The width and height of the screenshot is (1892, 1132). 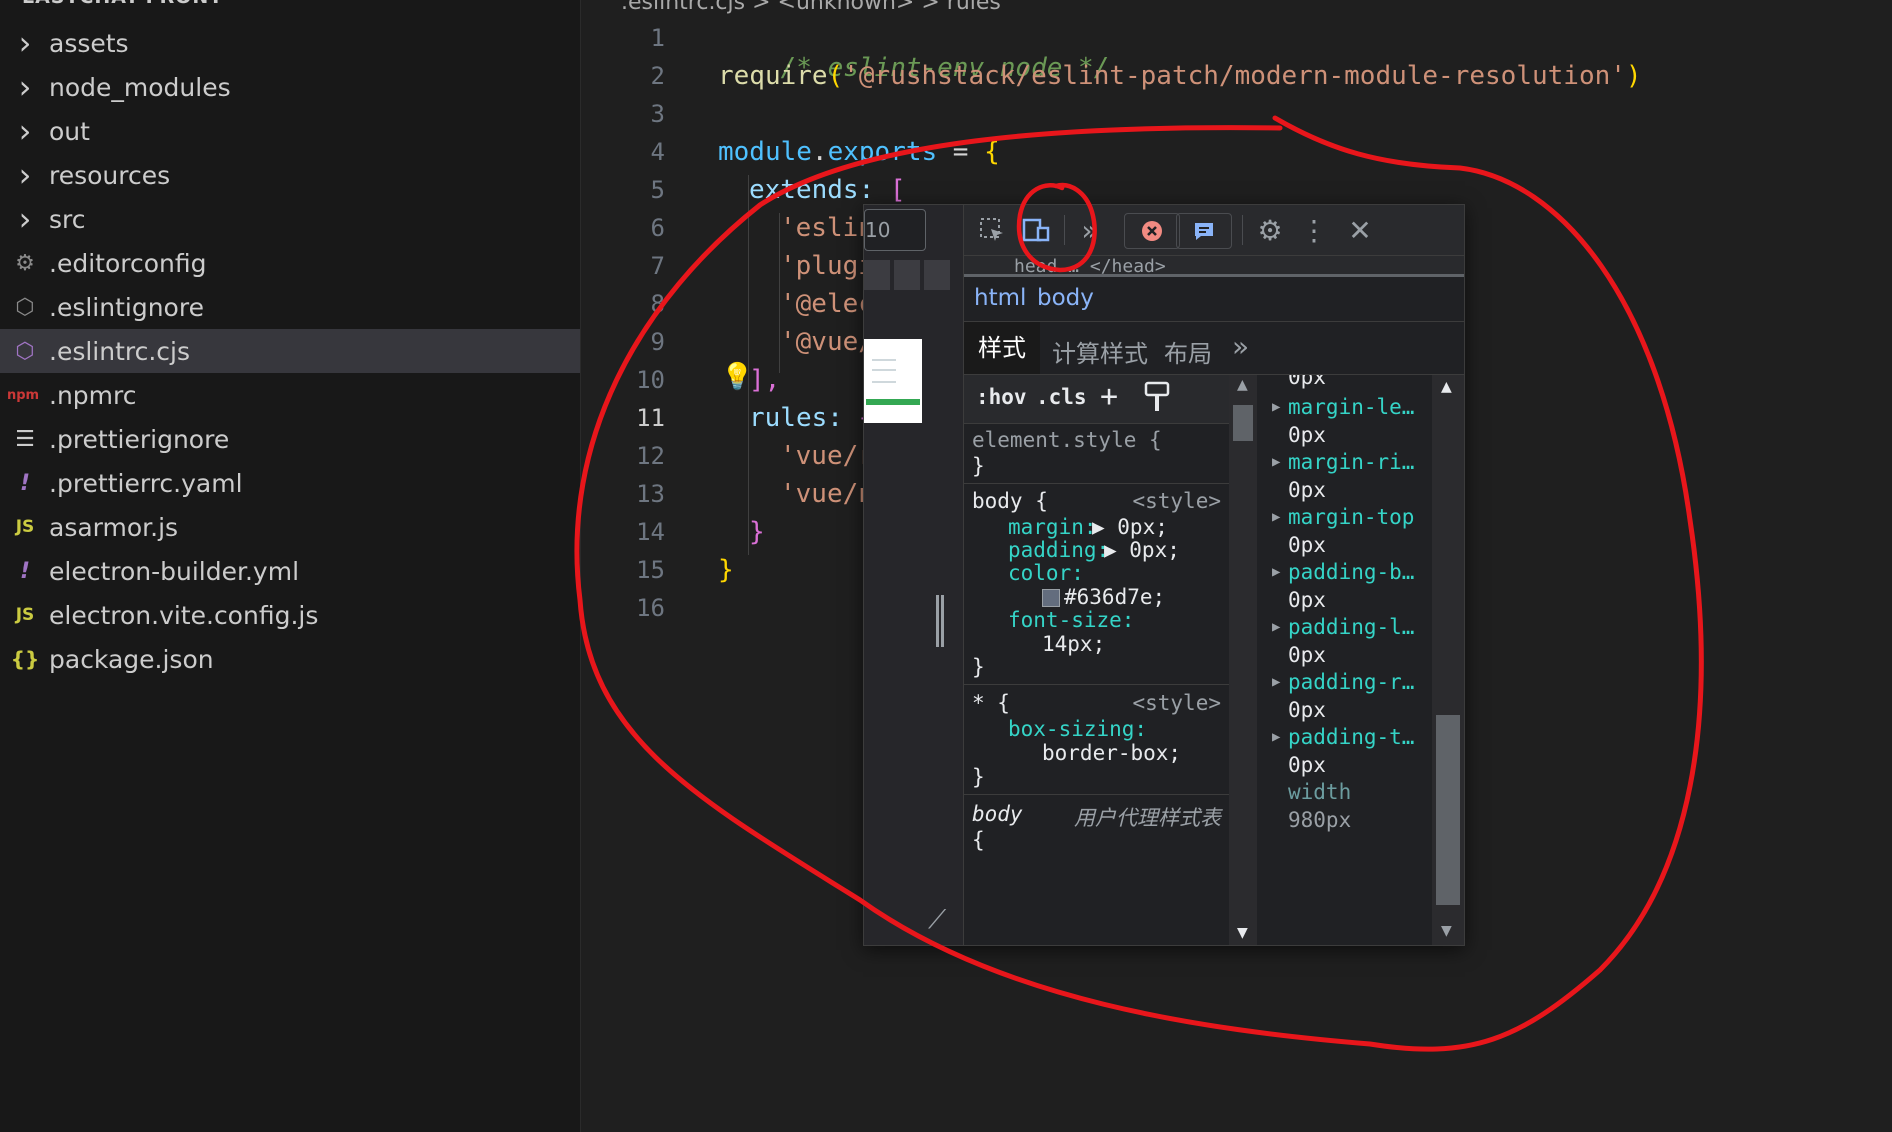 I want to click on color-swatch, so click(x=1051, y=598).